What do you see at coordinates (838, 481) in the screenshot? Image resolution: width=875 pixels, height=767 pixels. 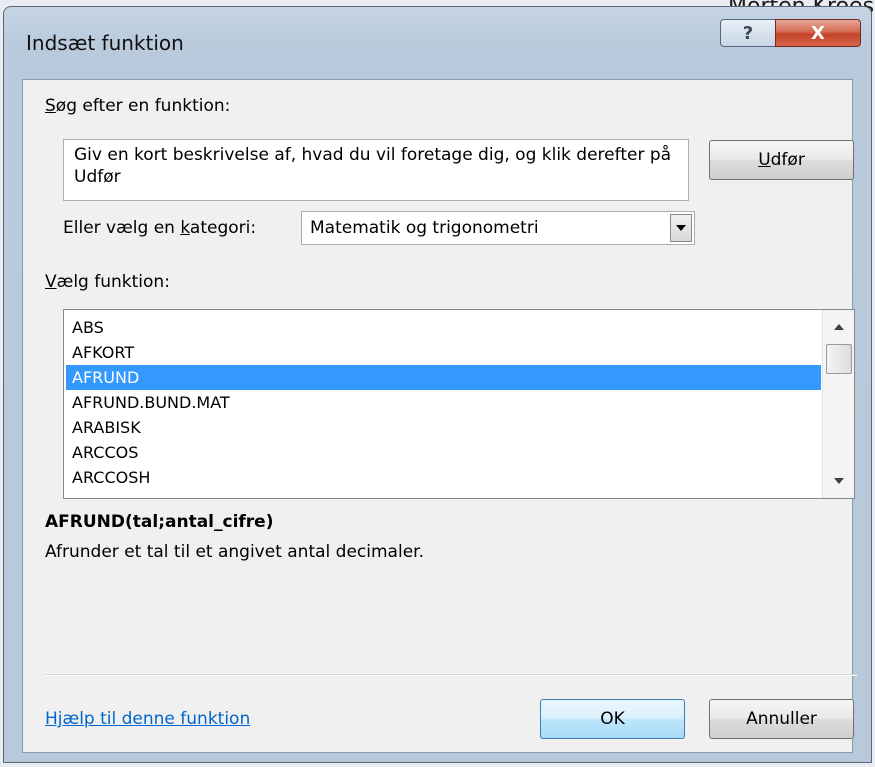 I see `triangle-down-icon` at bounding box center [838, 481].